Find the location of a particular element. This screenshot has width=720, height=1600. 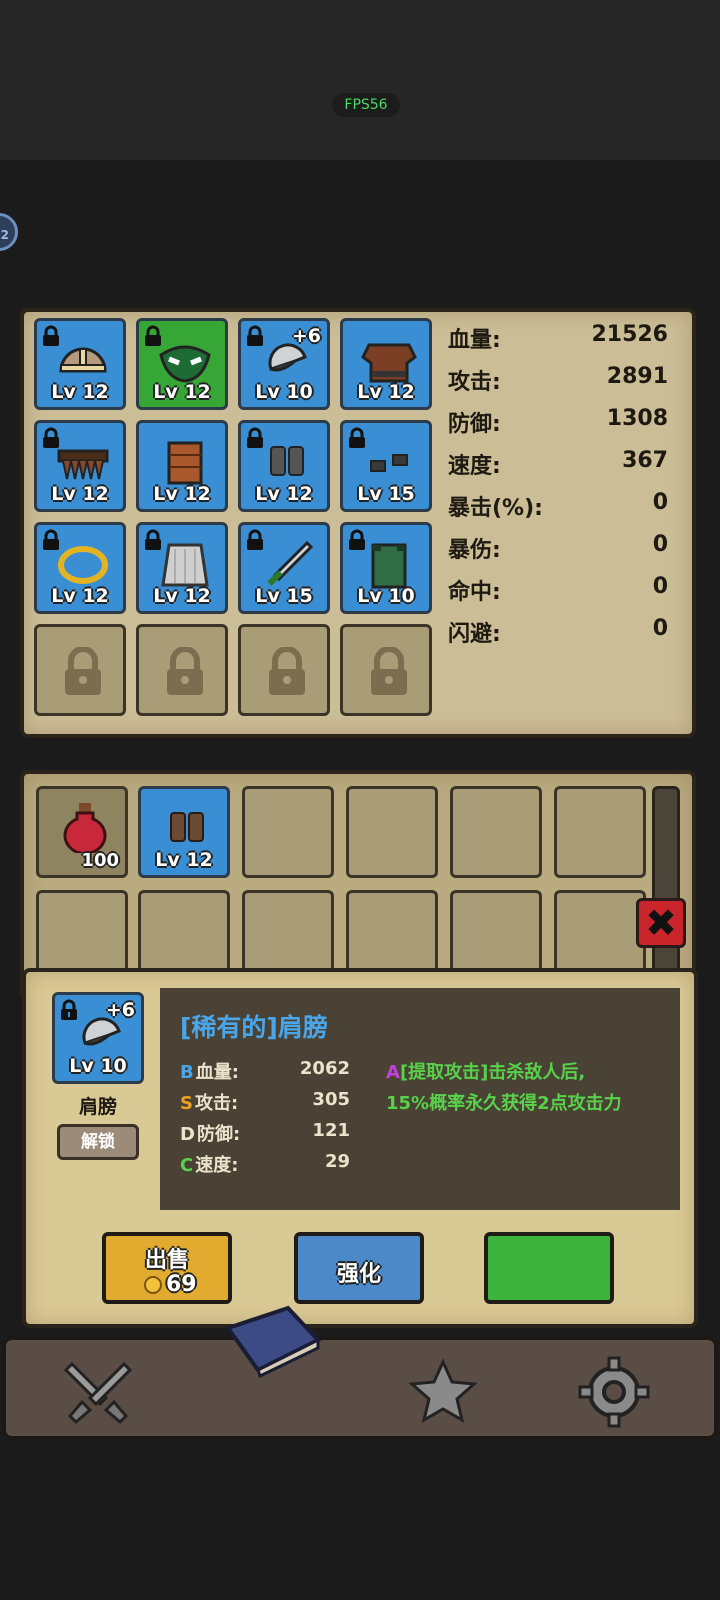

stat-row: 速度: 367 is located at coordinates (558, 463).